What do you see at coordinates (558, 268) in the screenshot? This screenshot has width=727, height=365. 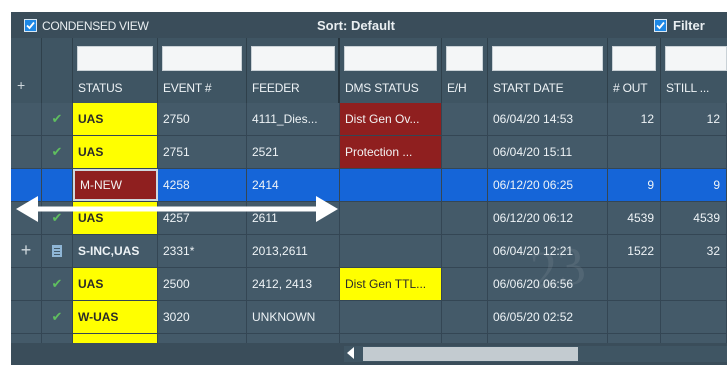 I see `background-watermark: 23` at bounding box center [558, 268].